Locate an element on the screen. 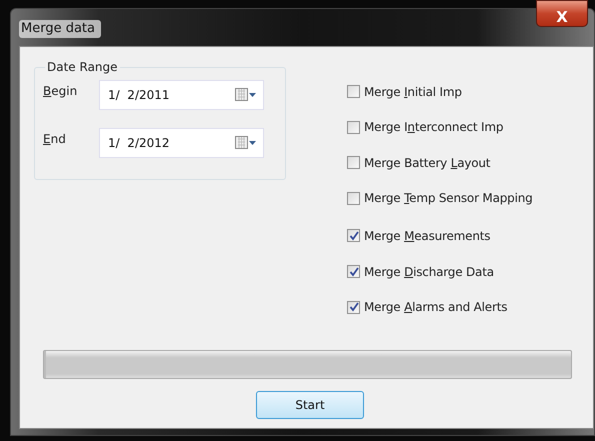  start-button: Start is located at coordinates (310, 405).